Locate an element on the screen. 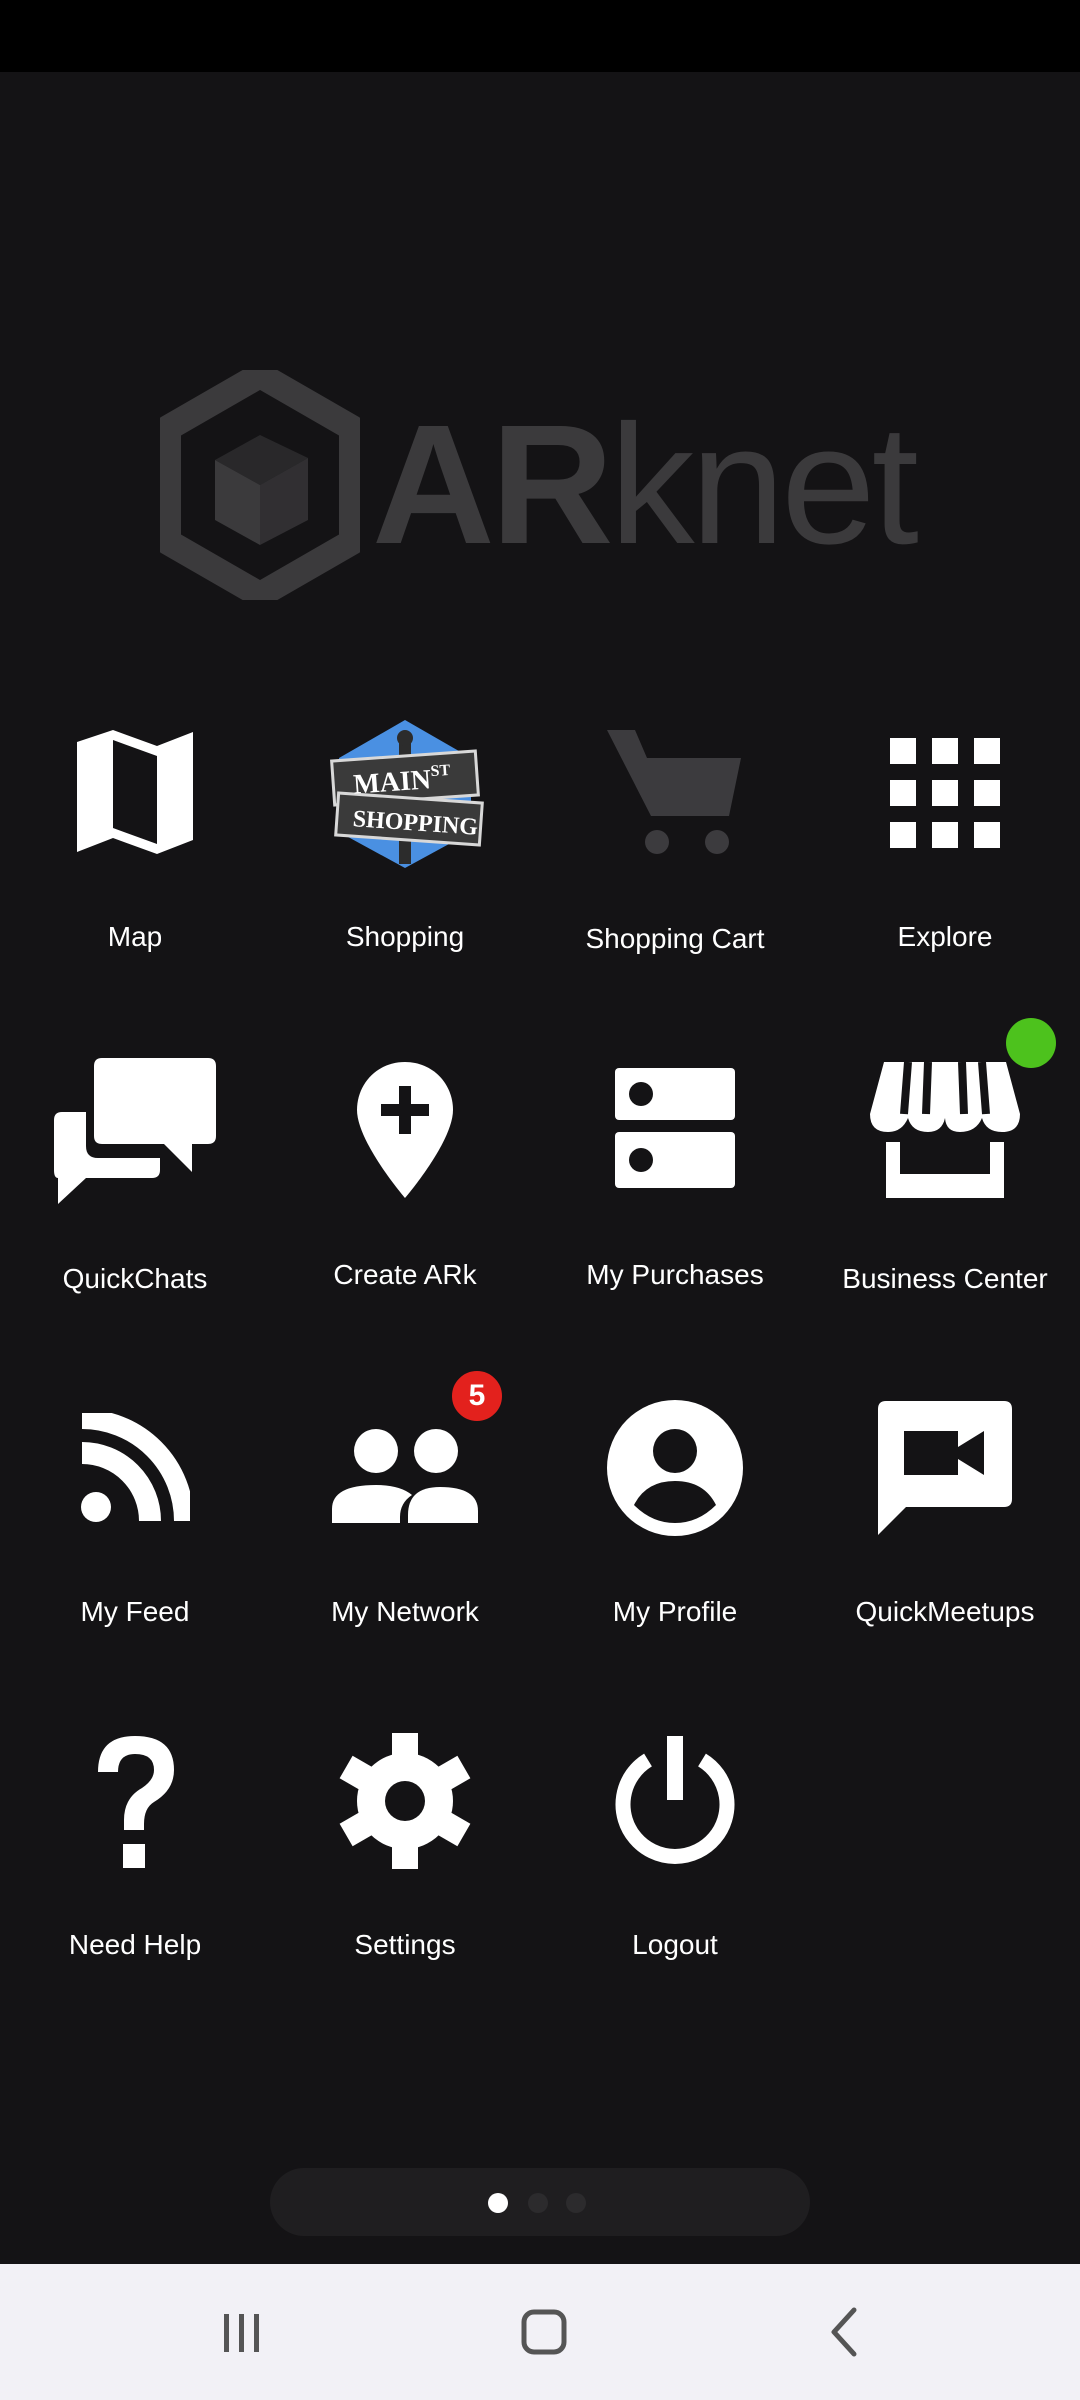 This screenshot has height=2400, width=1080. chat-bubbles-icon is located at coordinates (135, 1131).